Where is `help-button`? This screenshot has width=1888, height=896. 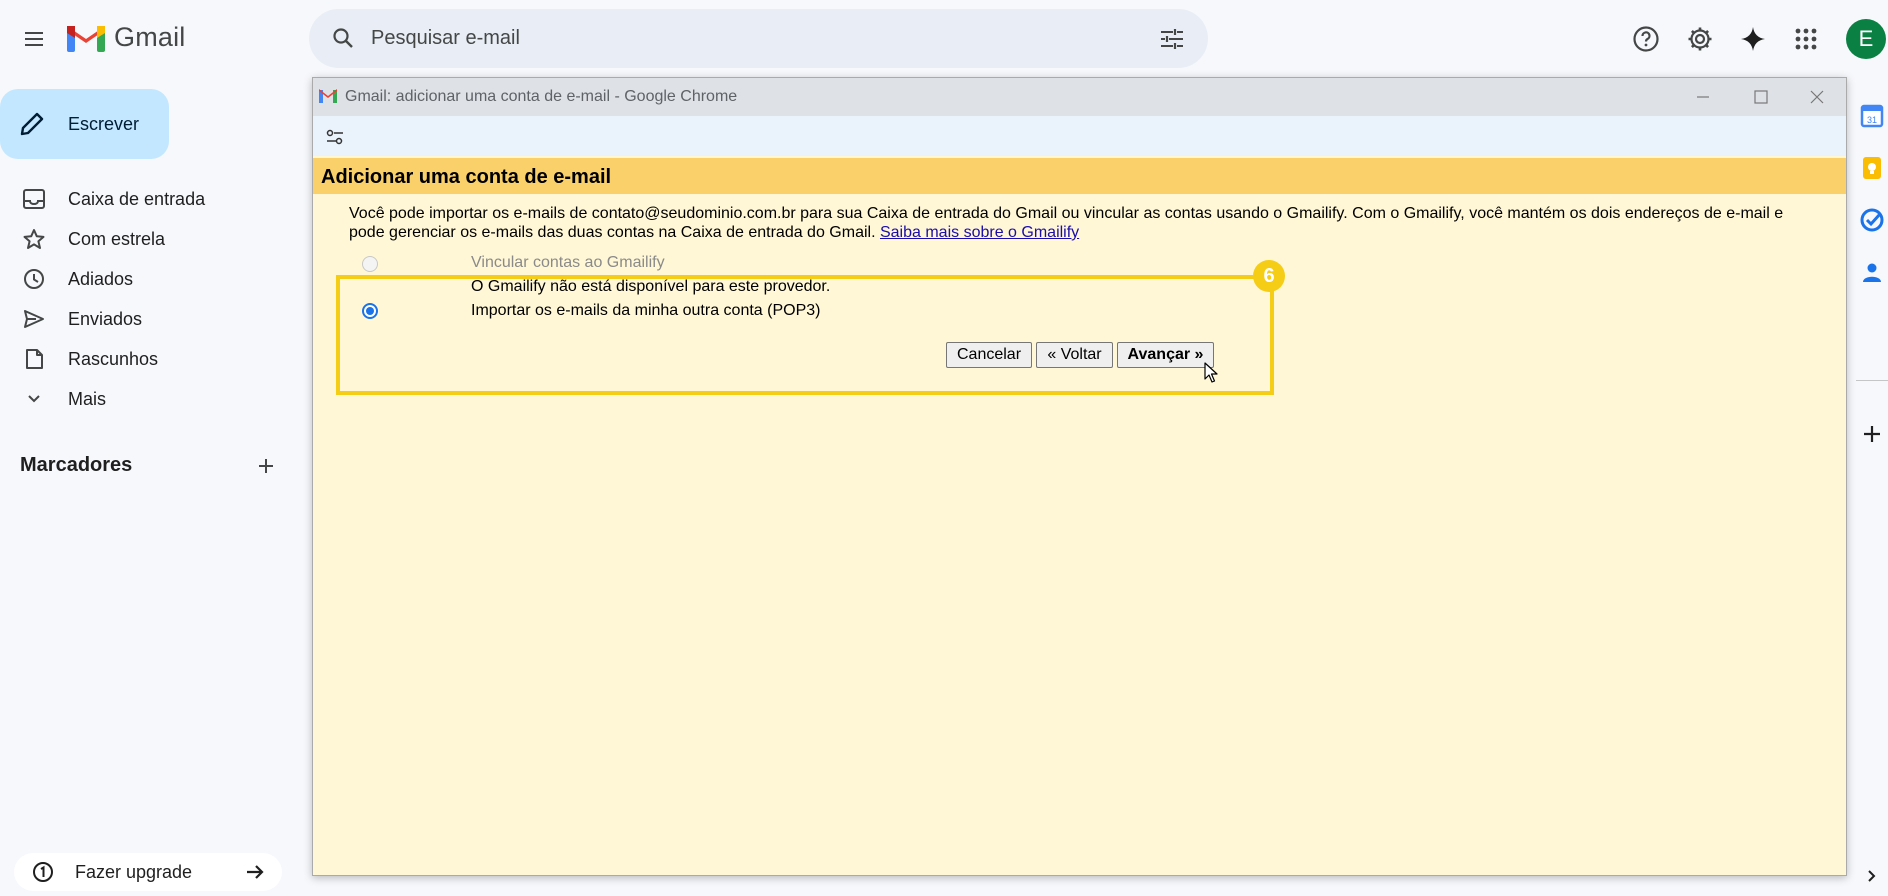 help-button is located at coordinates (1646, 39).